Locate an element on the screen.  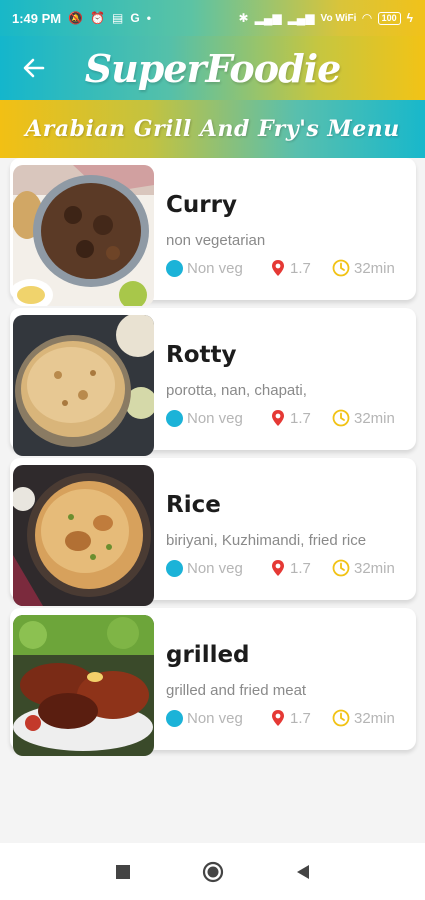
bluetooth-icon: ✱ is located at coordinates (243, 18).